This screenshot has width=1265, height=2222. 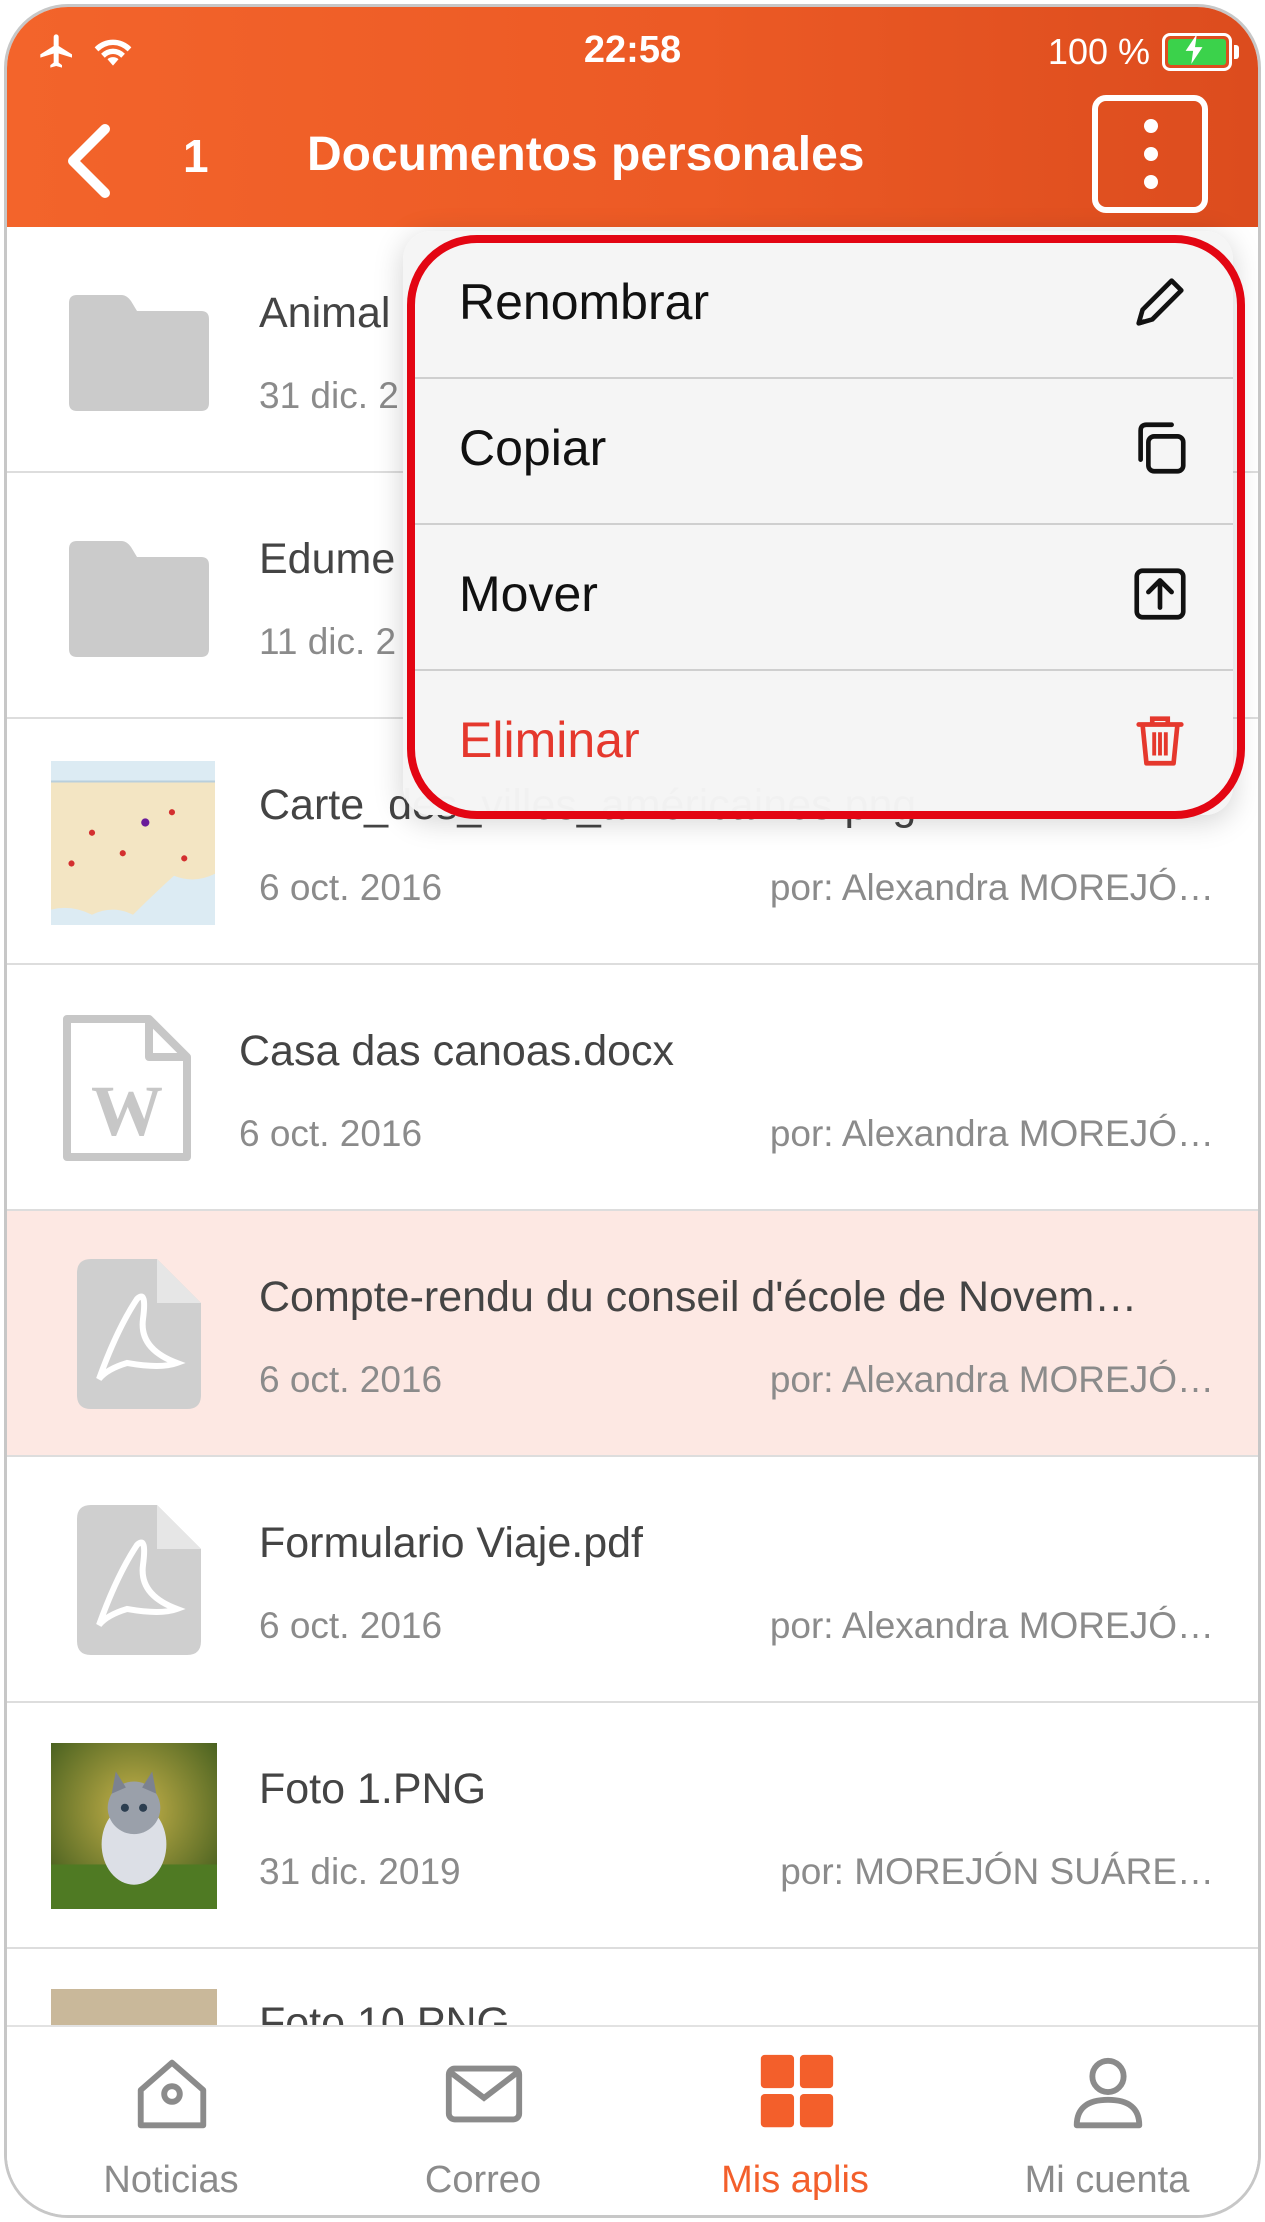 What do you see at coordinates (360, 1871) in the screenshot?
I see `file-date: 31 dic. 2019` at bounding box center [360, 1871].